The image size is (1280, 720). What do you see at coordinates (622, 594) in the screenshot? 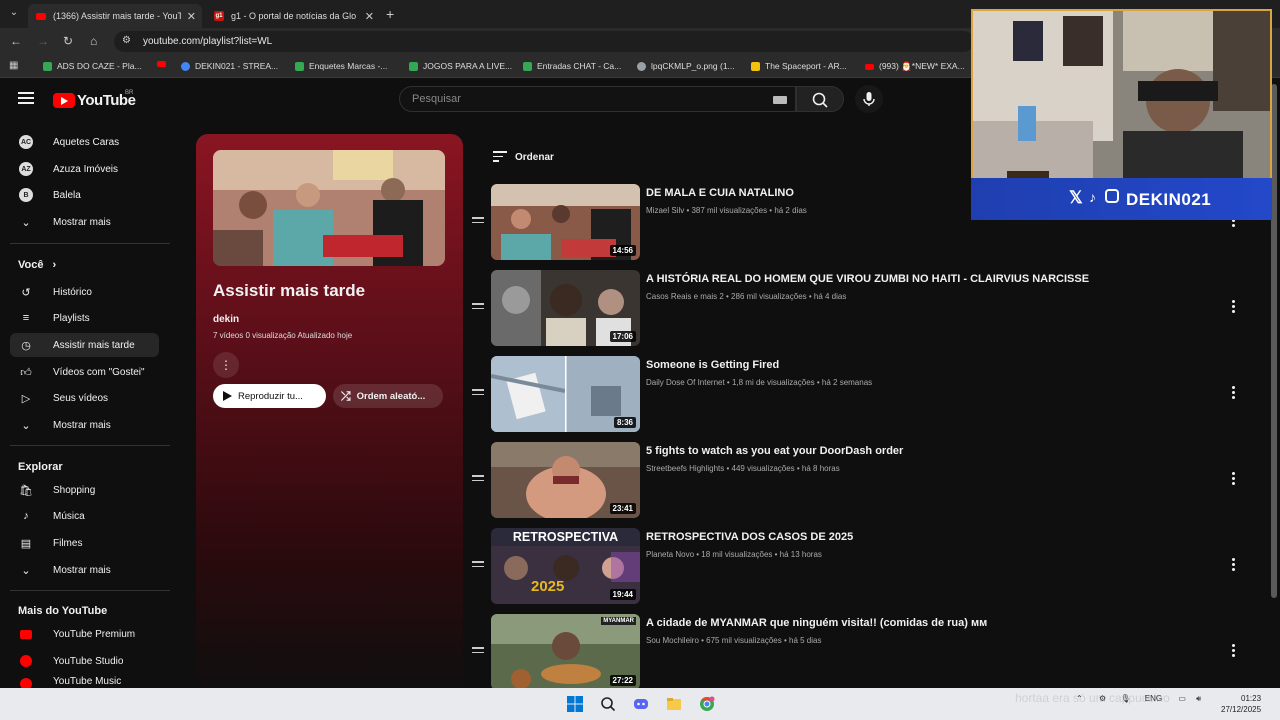
I see `video-duration: 19:44` at bounding box center [622, 594].